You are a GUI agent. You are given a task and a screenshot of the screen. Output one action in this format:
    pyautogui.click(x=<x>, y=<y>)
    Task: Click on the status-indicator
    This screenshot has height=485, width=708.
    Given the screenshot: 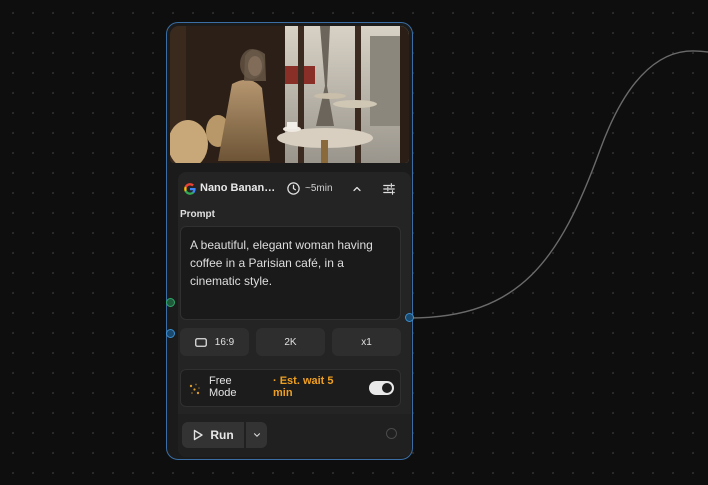 What is the action you would take?
    pyautogui.click(x=391, y=433)
    